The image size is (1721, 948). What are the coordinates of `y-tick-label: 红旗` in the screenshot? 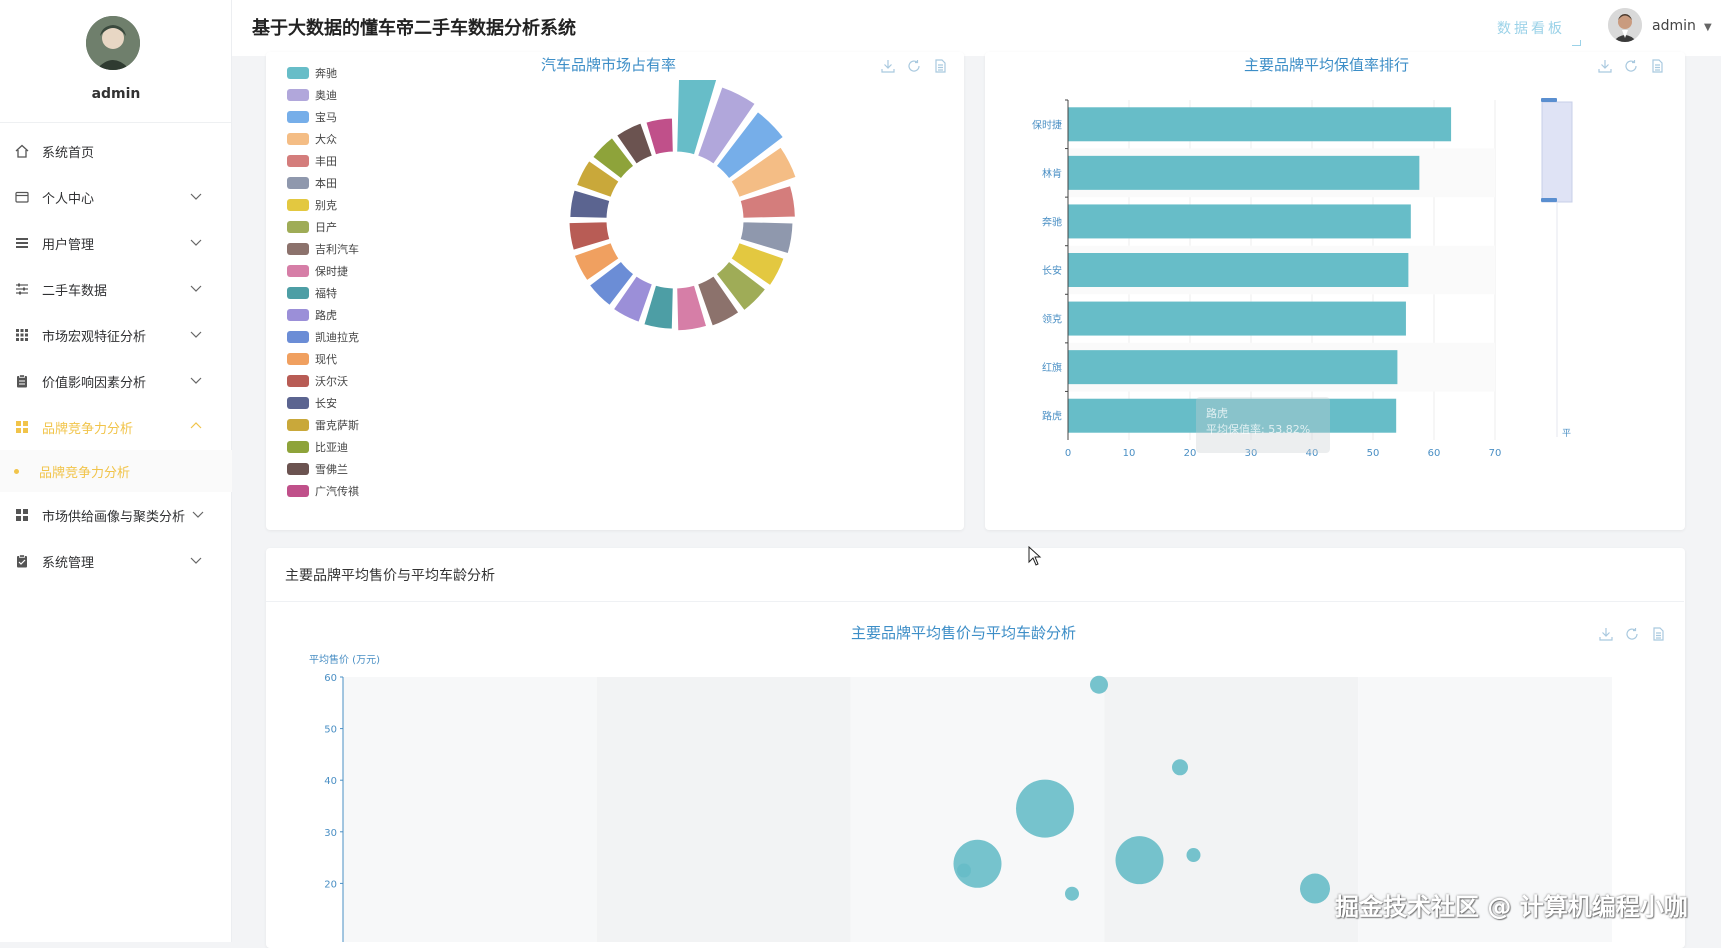 It's located at (1052, 367).